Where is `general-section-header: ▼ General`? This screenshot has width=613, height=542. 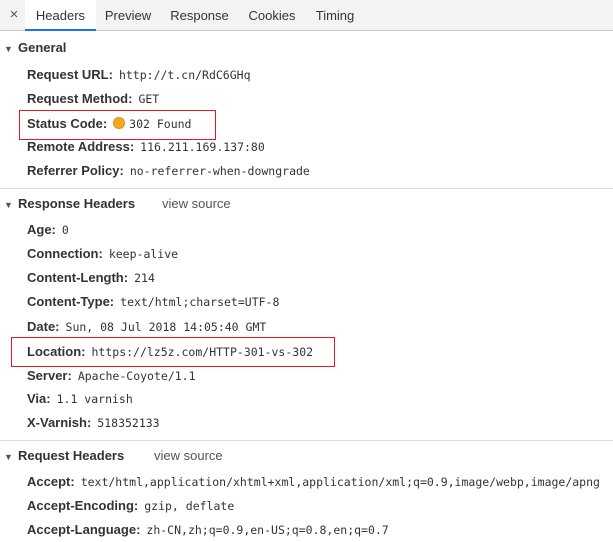
general-section-header: ▼ General is located at coordinates (33, 48).